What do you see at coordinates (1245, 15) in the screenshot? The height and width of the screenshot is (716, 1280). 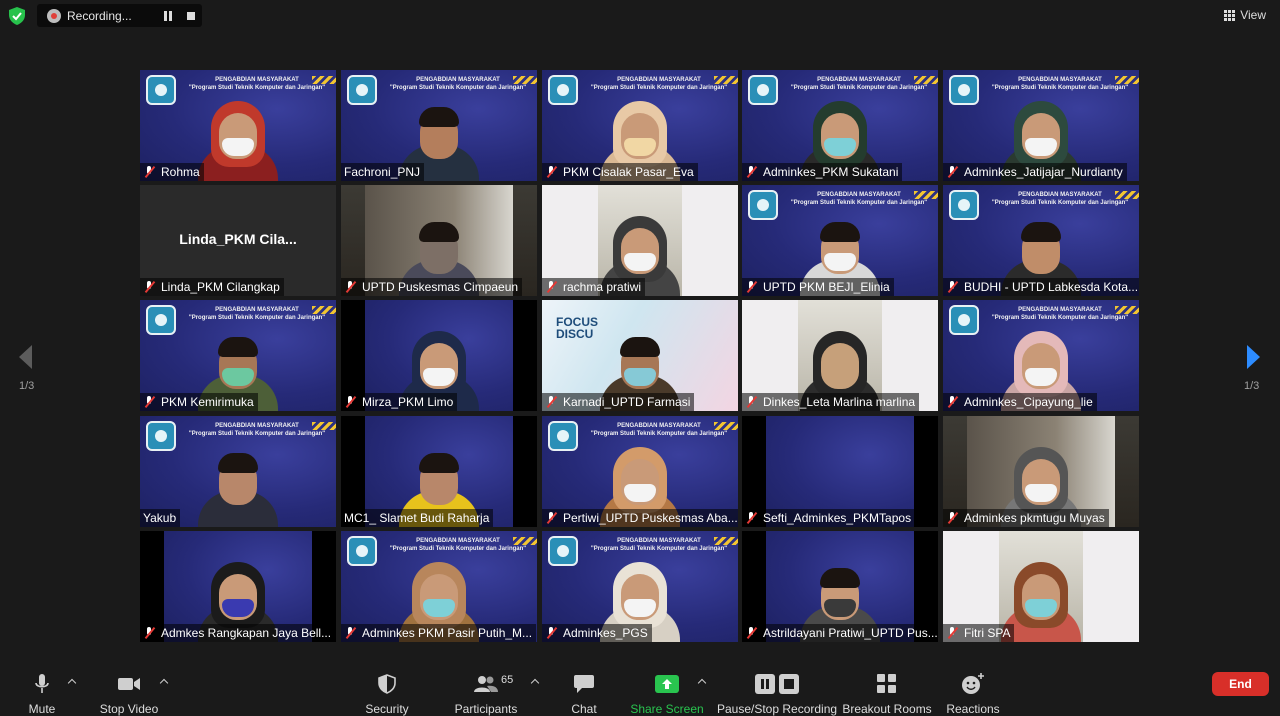 I see `view-button: View` at bounding box center [1245, 15].